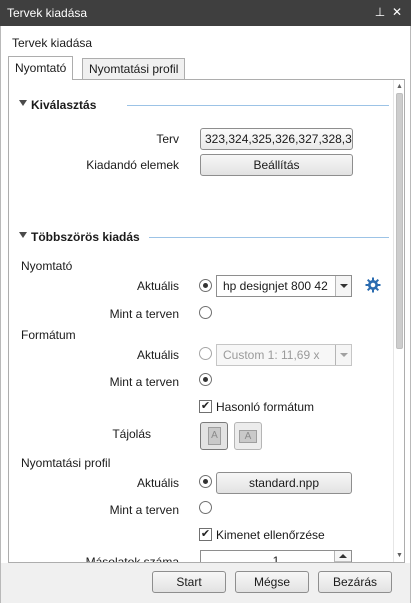  I want to click on stepper-buttons, so click(342, 556).